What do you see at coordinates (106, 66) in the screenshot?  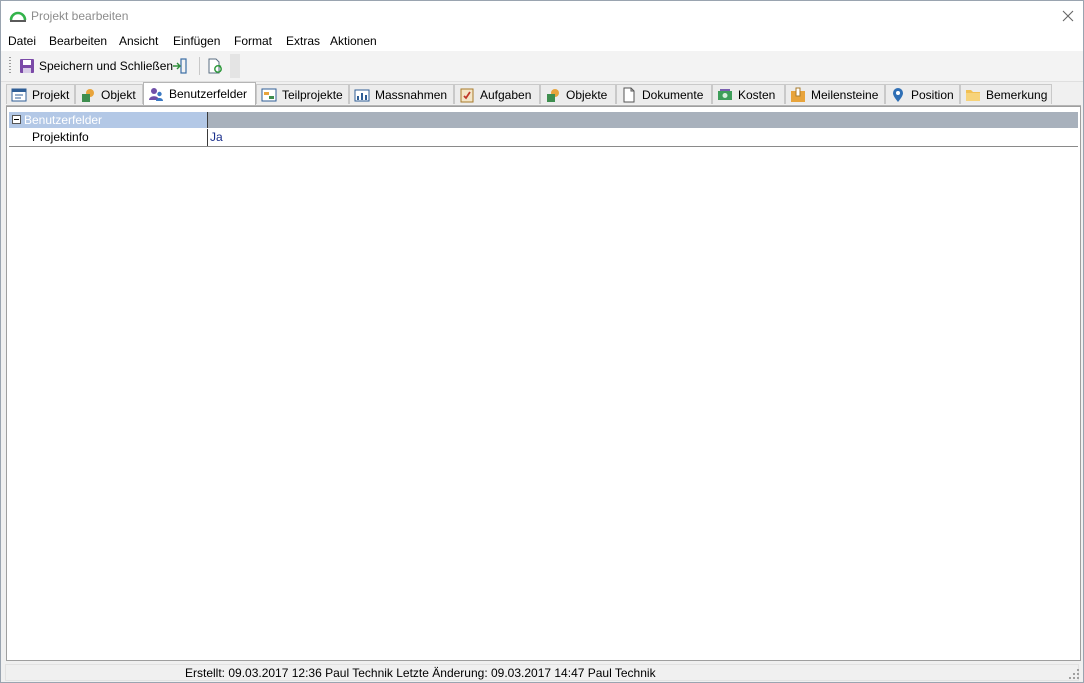 I see `save-and-close-label: Speichern und Schließen` at bounding box center [106, 66].